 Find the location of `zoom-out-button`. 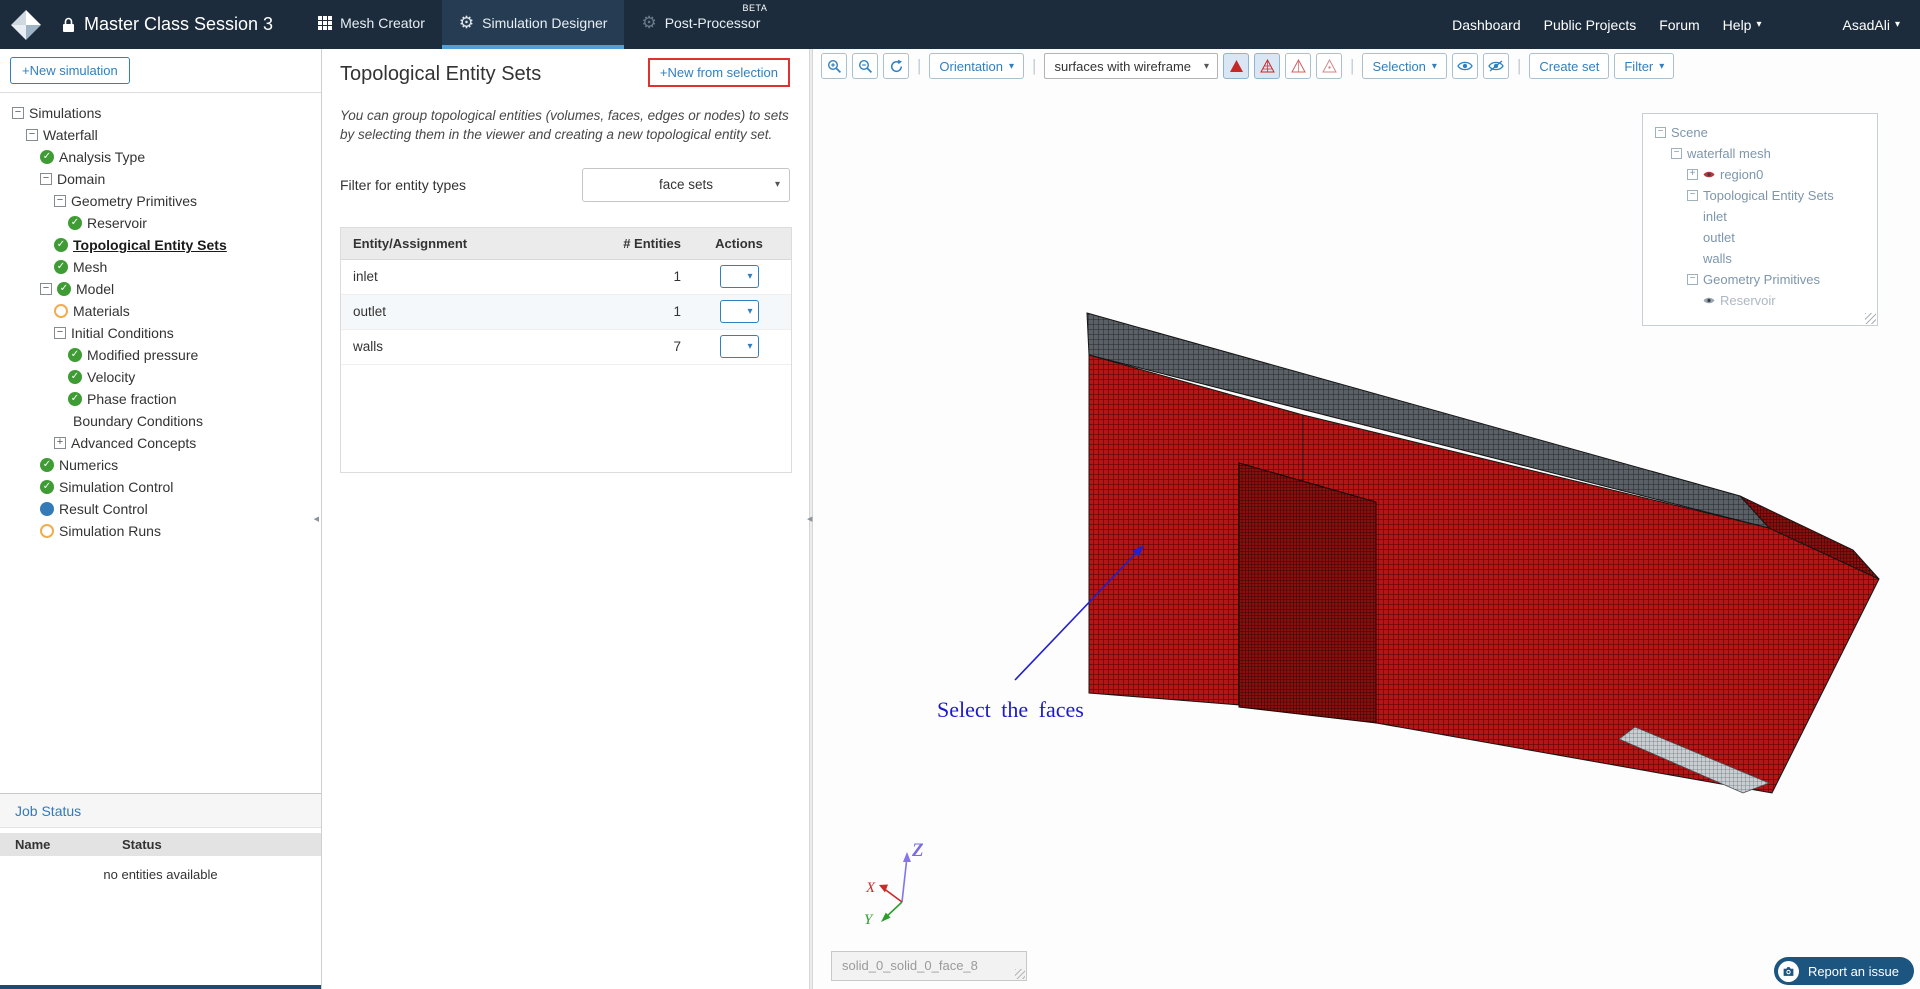

zoom-out-button is located at coordinates (865, 66).